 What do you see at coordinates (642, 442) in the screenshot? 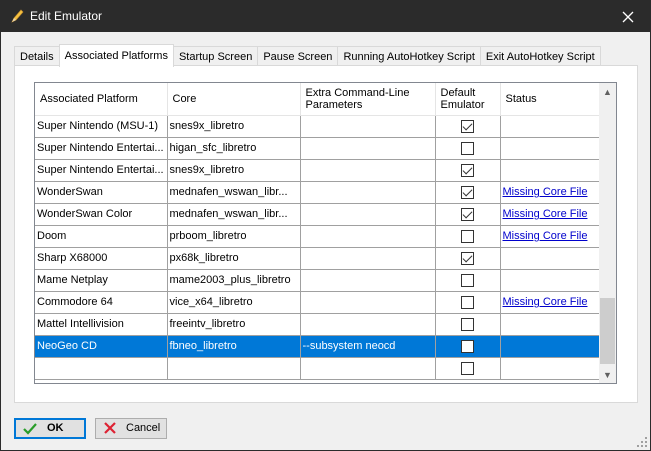
I see `resize-grip-icon` at bounding box center [642, 442].